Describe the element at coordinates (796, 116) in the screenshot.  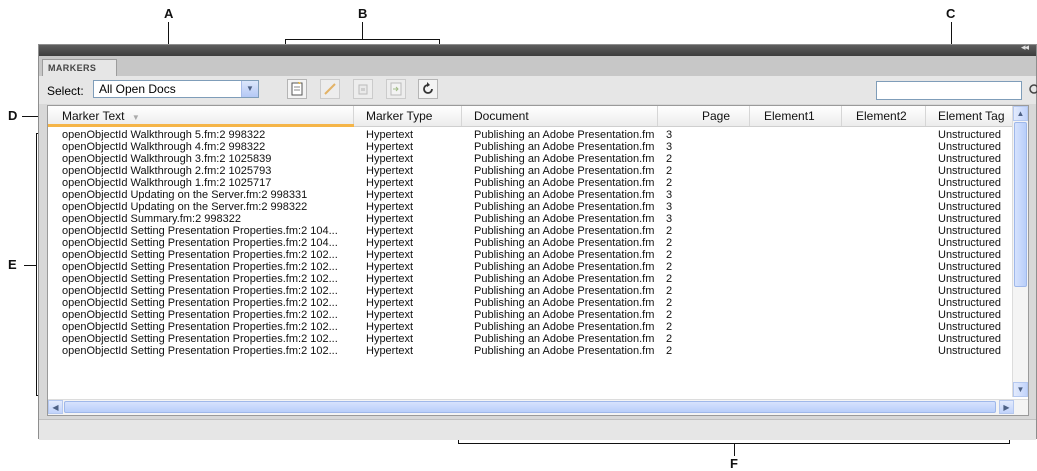
I see `col-header-element1: Element1` at that location.